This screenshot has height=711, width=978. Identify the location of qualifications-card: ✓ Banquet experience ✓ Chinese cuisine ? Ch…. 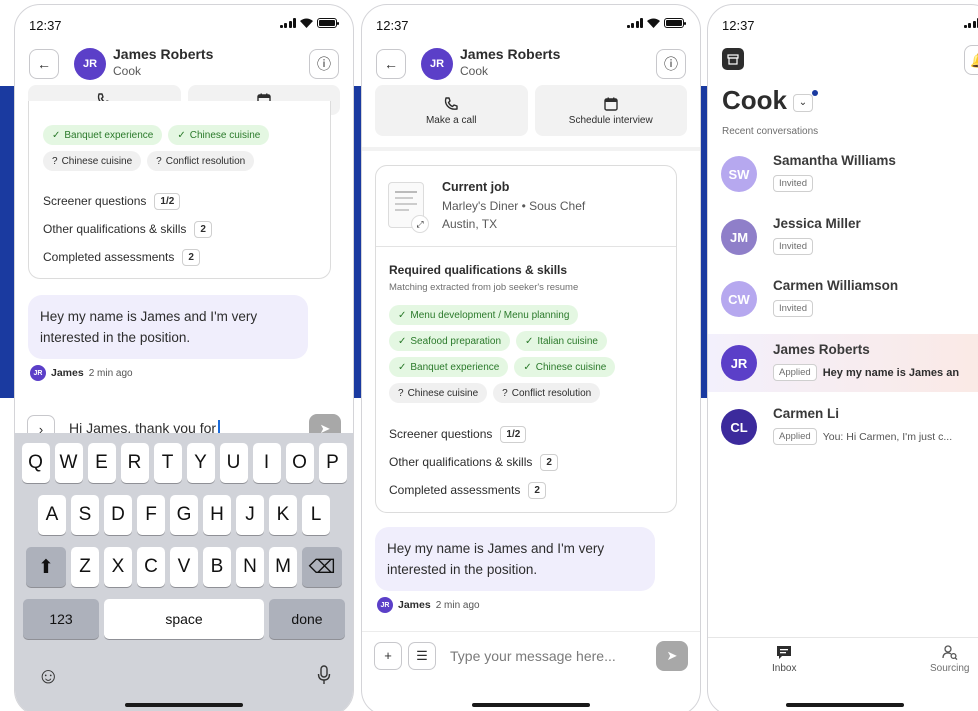
(179, 190).